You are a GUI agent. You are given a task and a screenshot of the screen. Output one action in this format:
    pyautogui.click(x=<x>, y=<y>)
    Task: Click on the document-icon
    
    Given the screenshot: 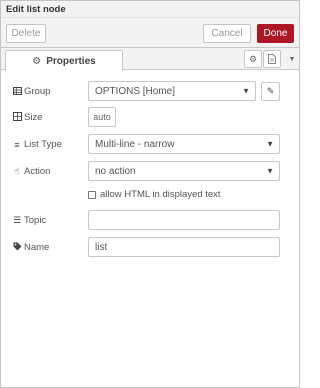 What is the action you would take?
    pyautogui.click(x=272, y=59)
    